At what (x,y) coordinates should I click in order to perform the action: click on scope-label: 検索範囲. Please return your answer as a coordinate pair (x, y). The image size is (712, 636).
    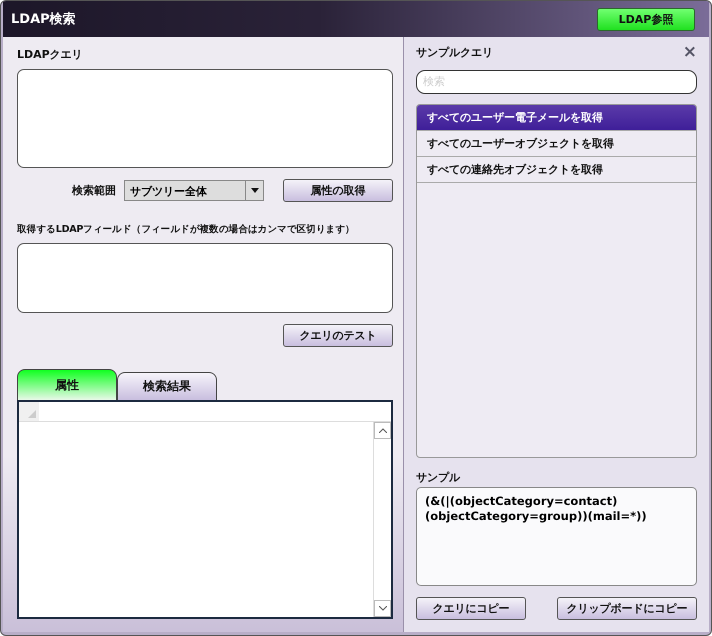
    Looking at the image, I should click on (94, 190).